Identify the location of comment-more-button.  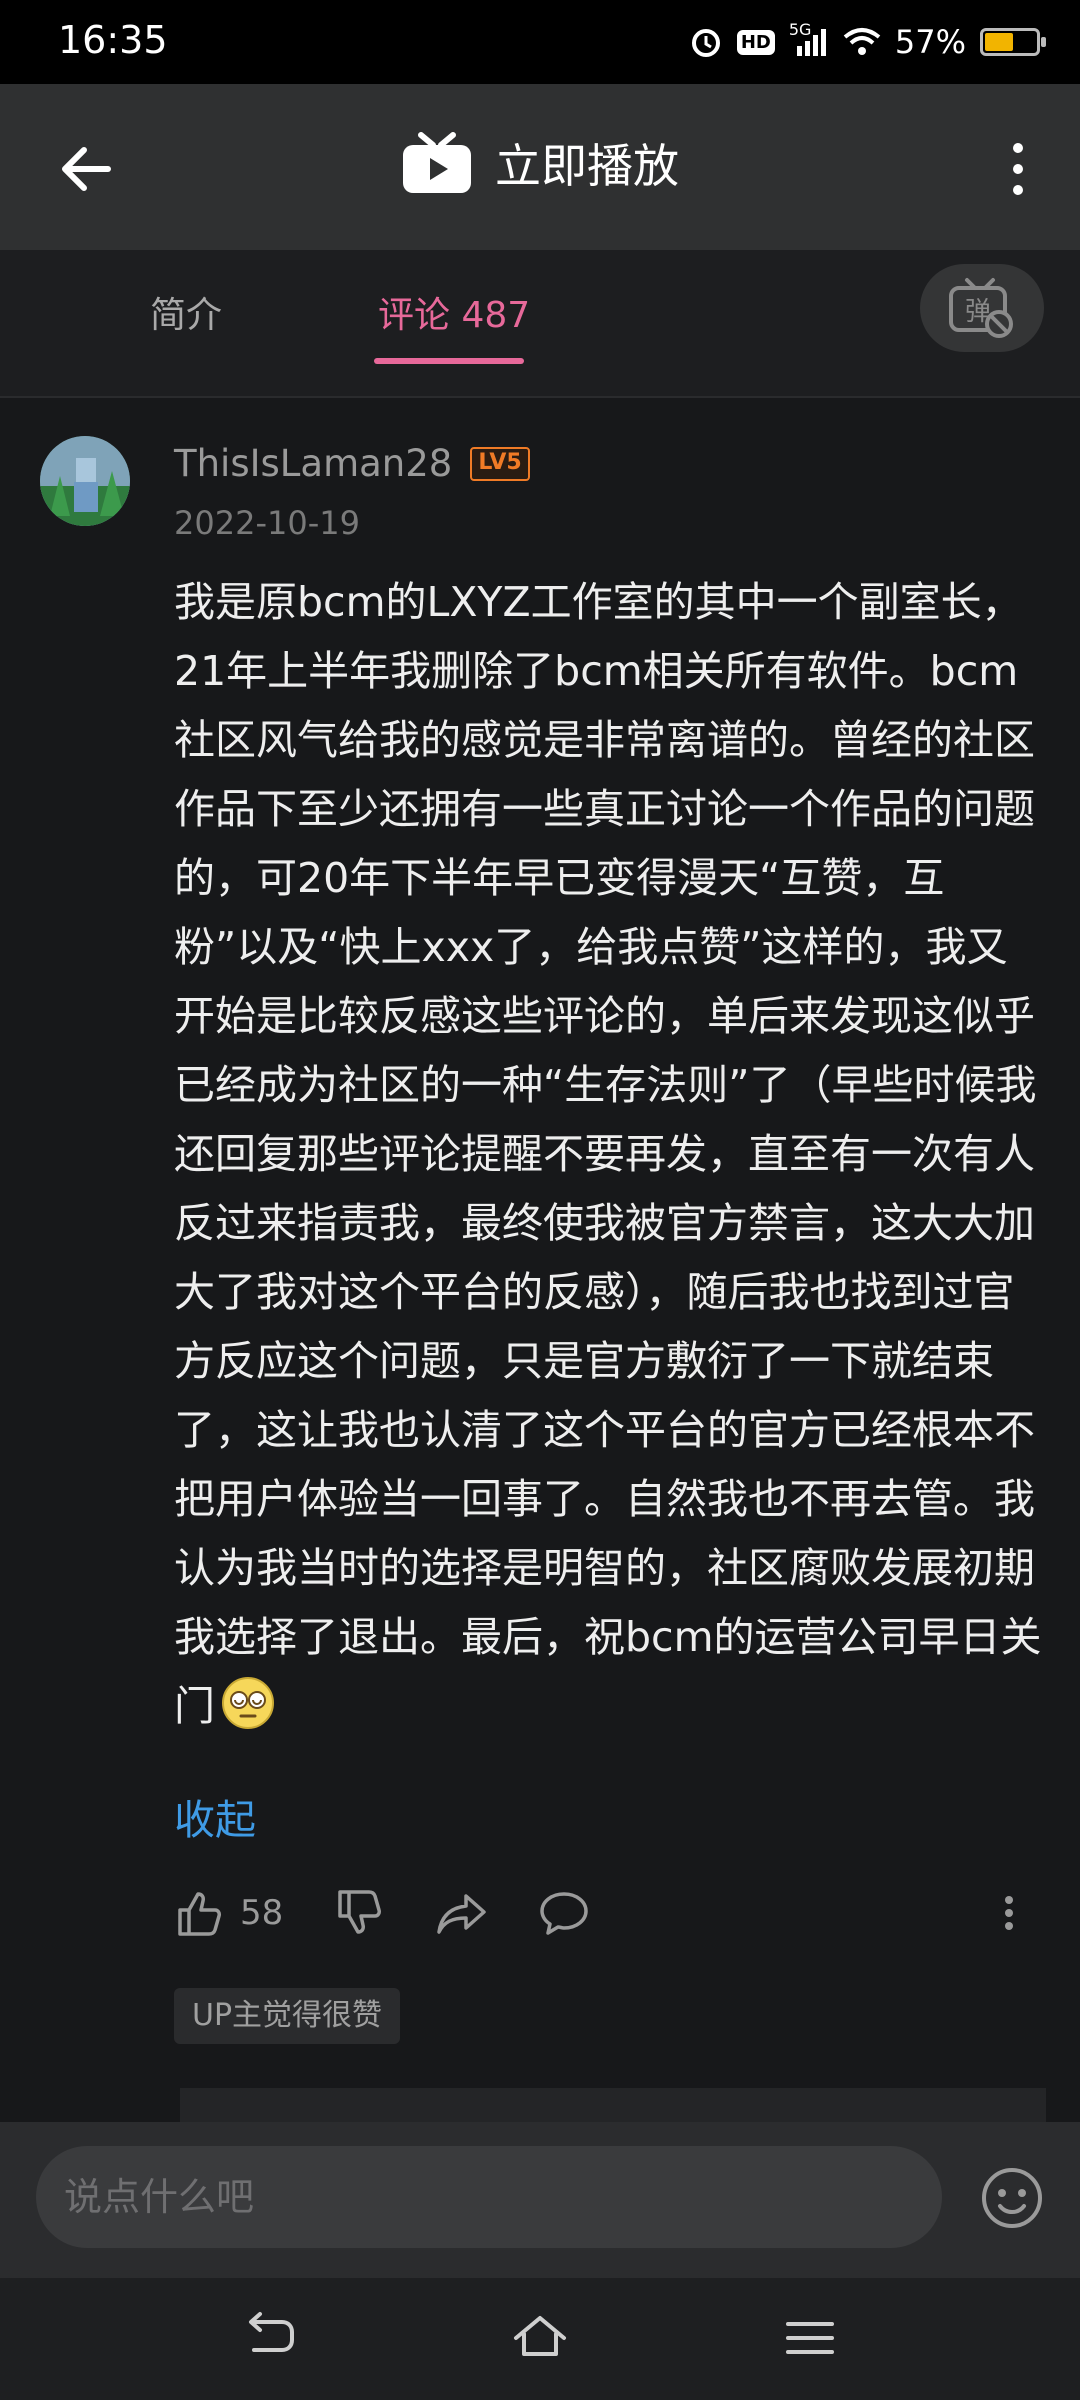
(1009, 1913).